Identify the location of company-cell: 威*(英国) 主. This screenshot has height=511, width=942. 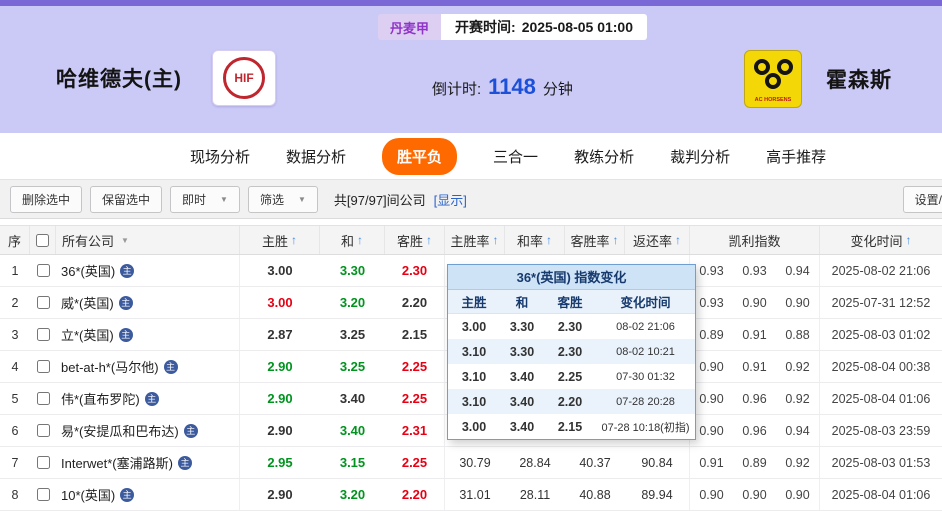
(148, 302).